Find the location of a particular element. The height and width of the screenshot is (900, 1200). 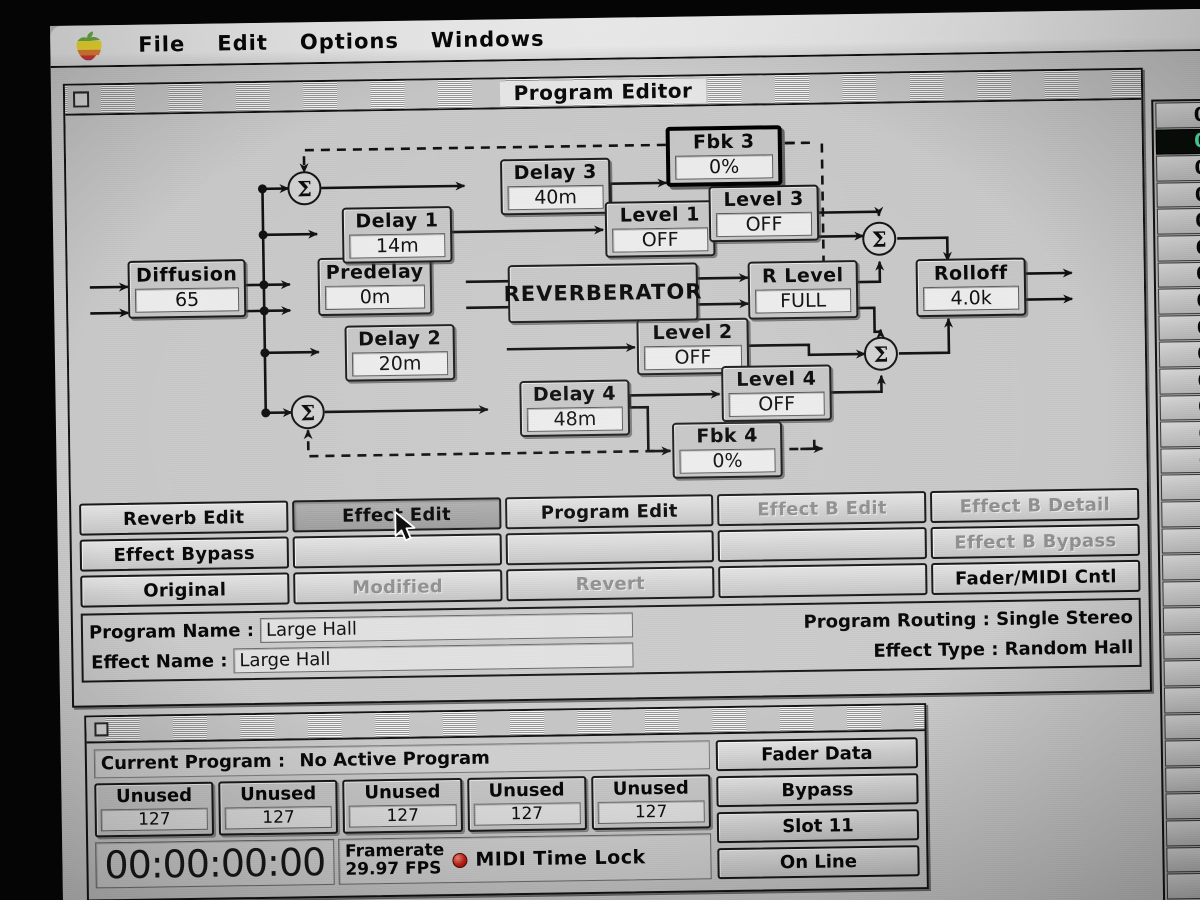

node-delay-3-value: 40m is located at coordinates (555, 197).